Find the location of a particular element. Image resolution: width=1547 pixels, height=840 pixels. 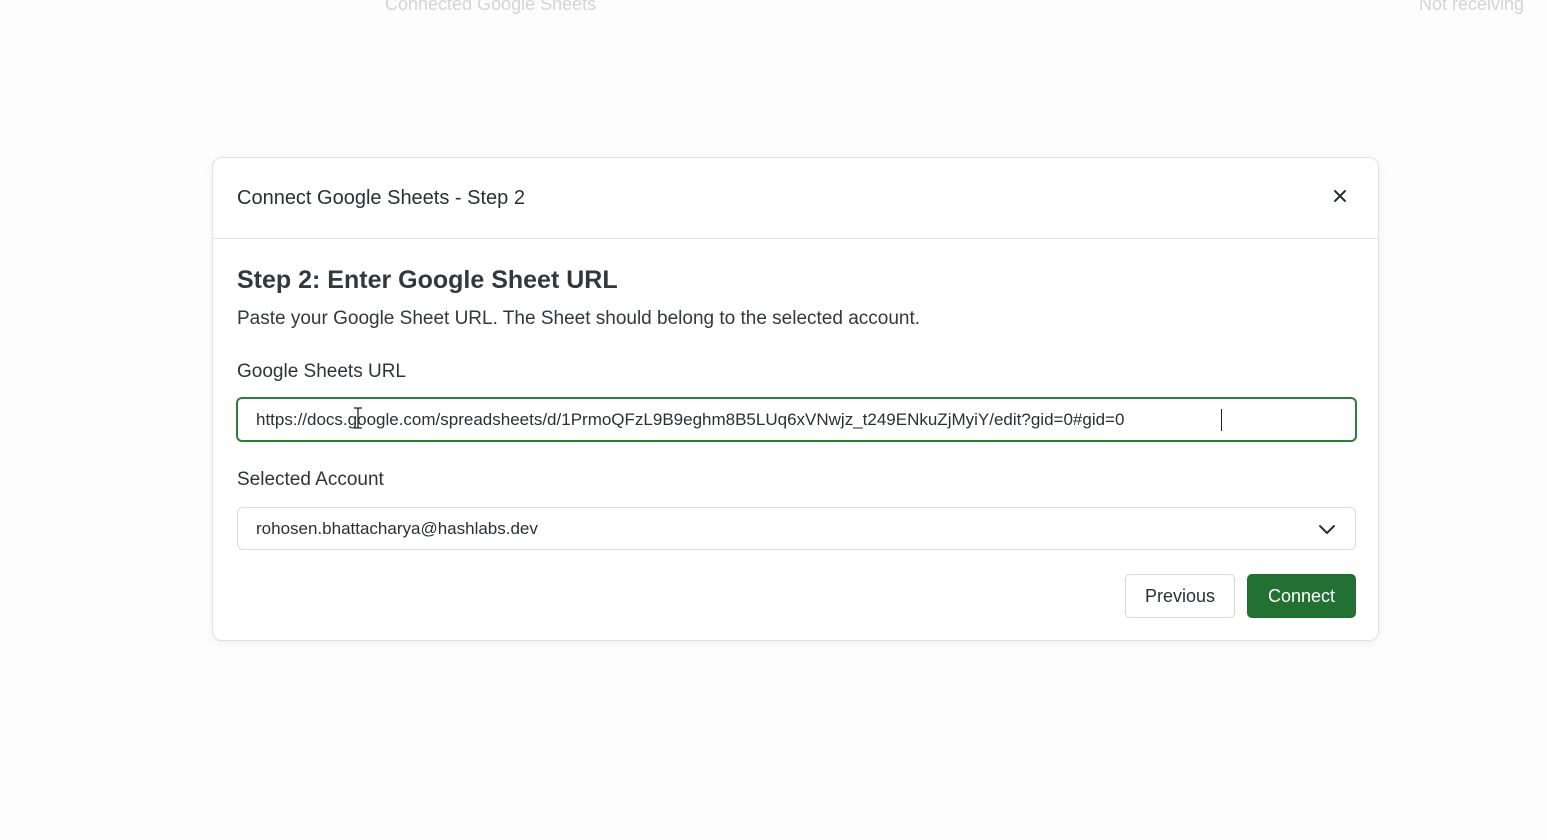

close-button is located at coordinates (1340, 198).